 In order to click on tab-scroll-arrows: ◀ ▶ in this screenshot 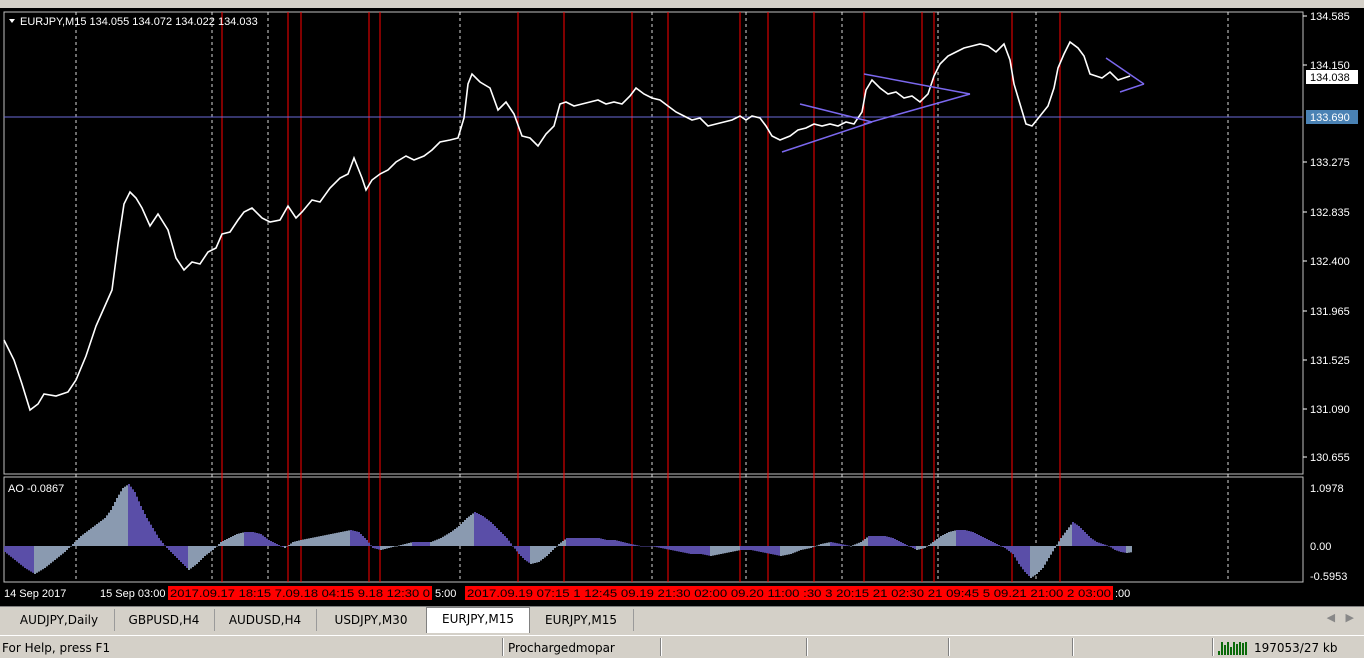, I will do `click(1340, 617)`.